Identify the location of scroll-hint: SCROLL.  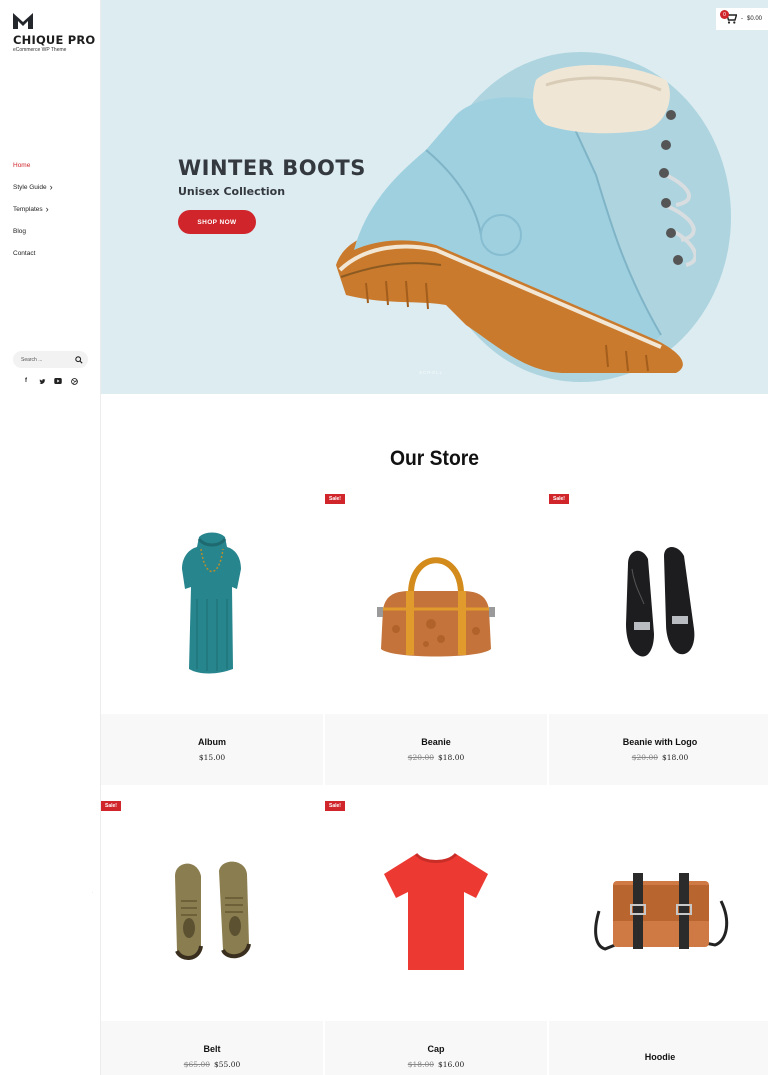
(431, 372).